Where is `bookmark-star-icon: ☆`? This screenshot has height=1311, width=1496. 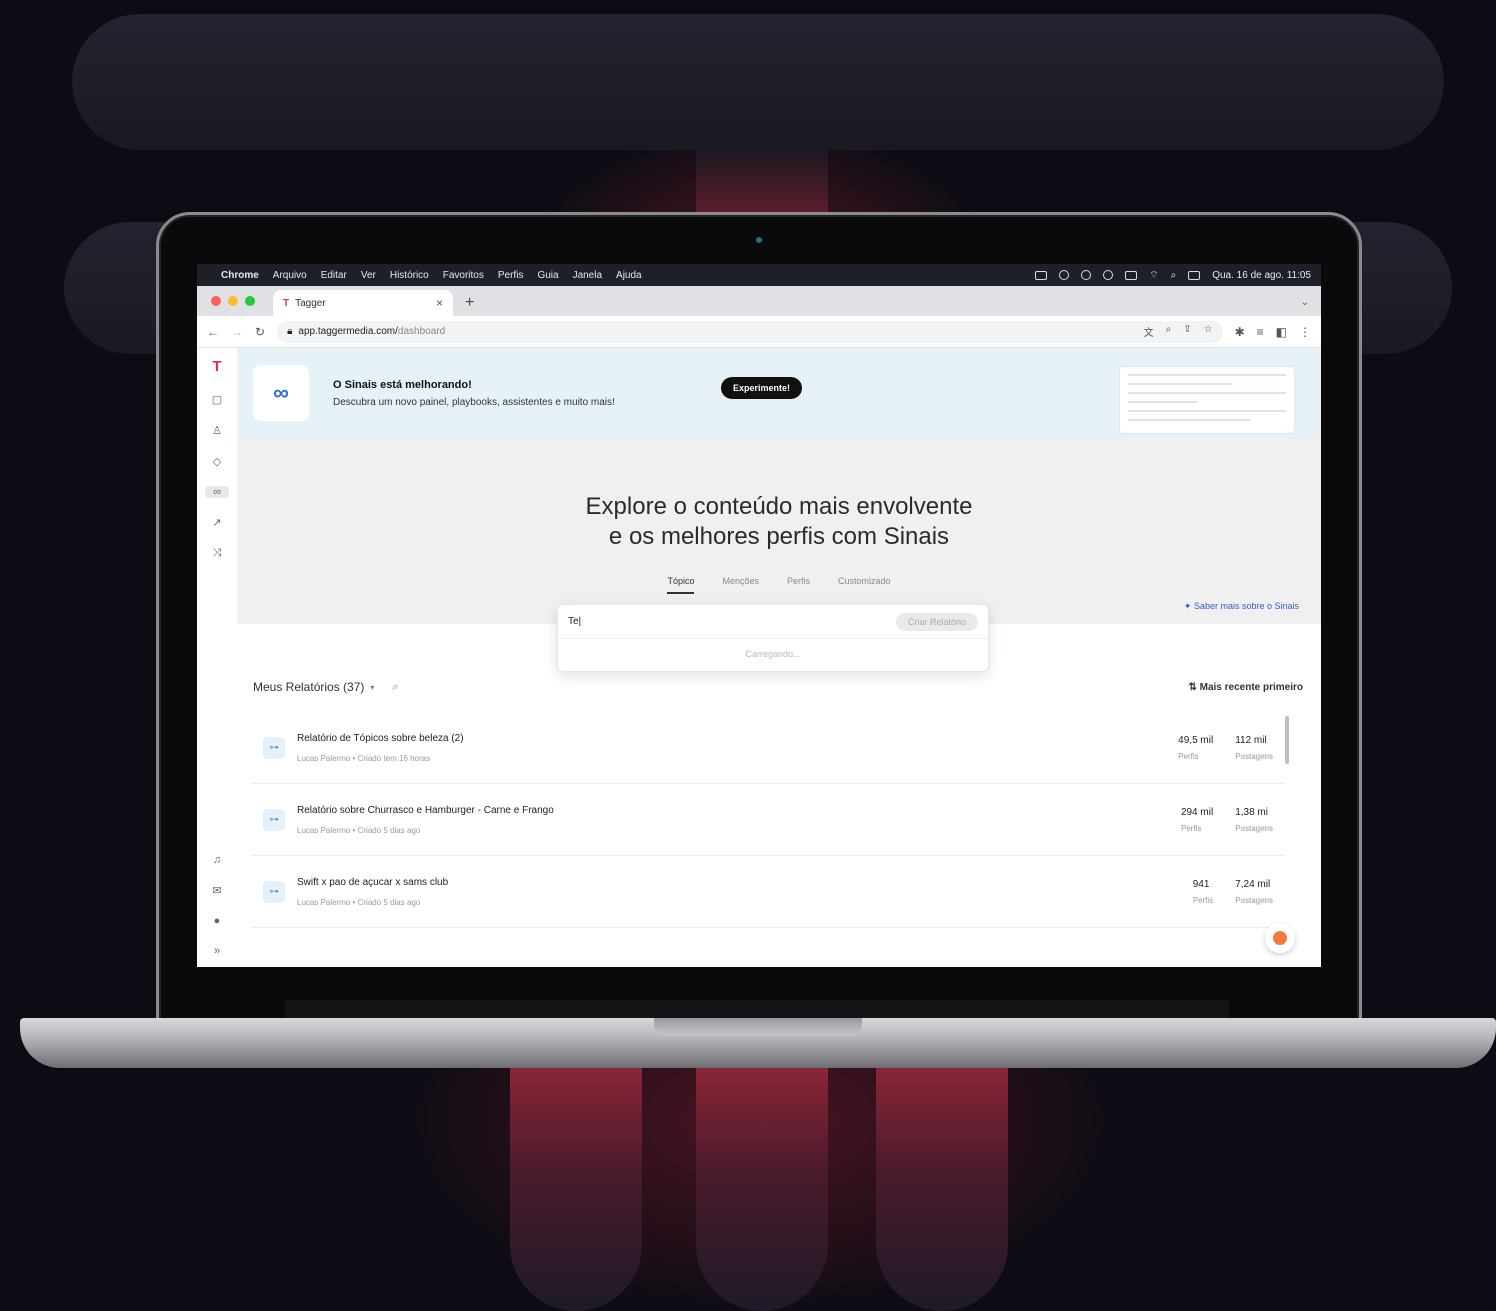 bookmark-star-icon: ☆ is located at coordinates (1208, 331).